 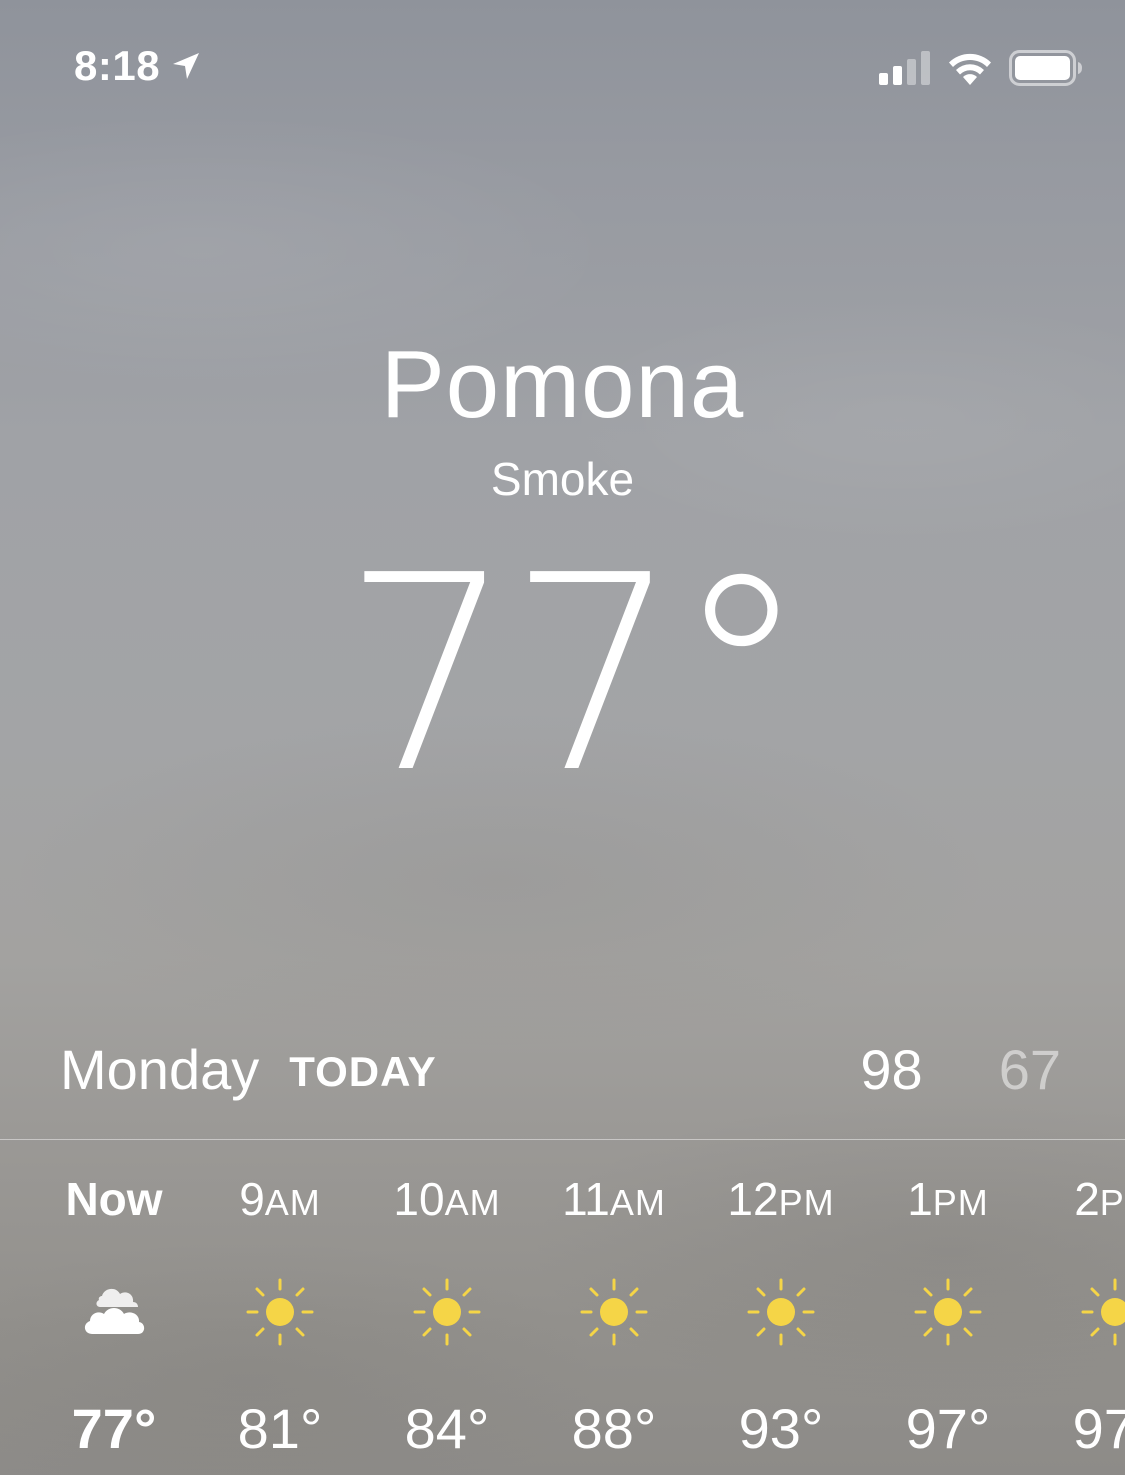 What do you see at coordinates (280, 1428) in the screenshot?
I see `hour-temperature: 81°` at bounding box center [280, 1428].